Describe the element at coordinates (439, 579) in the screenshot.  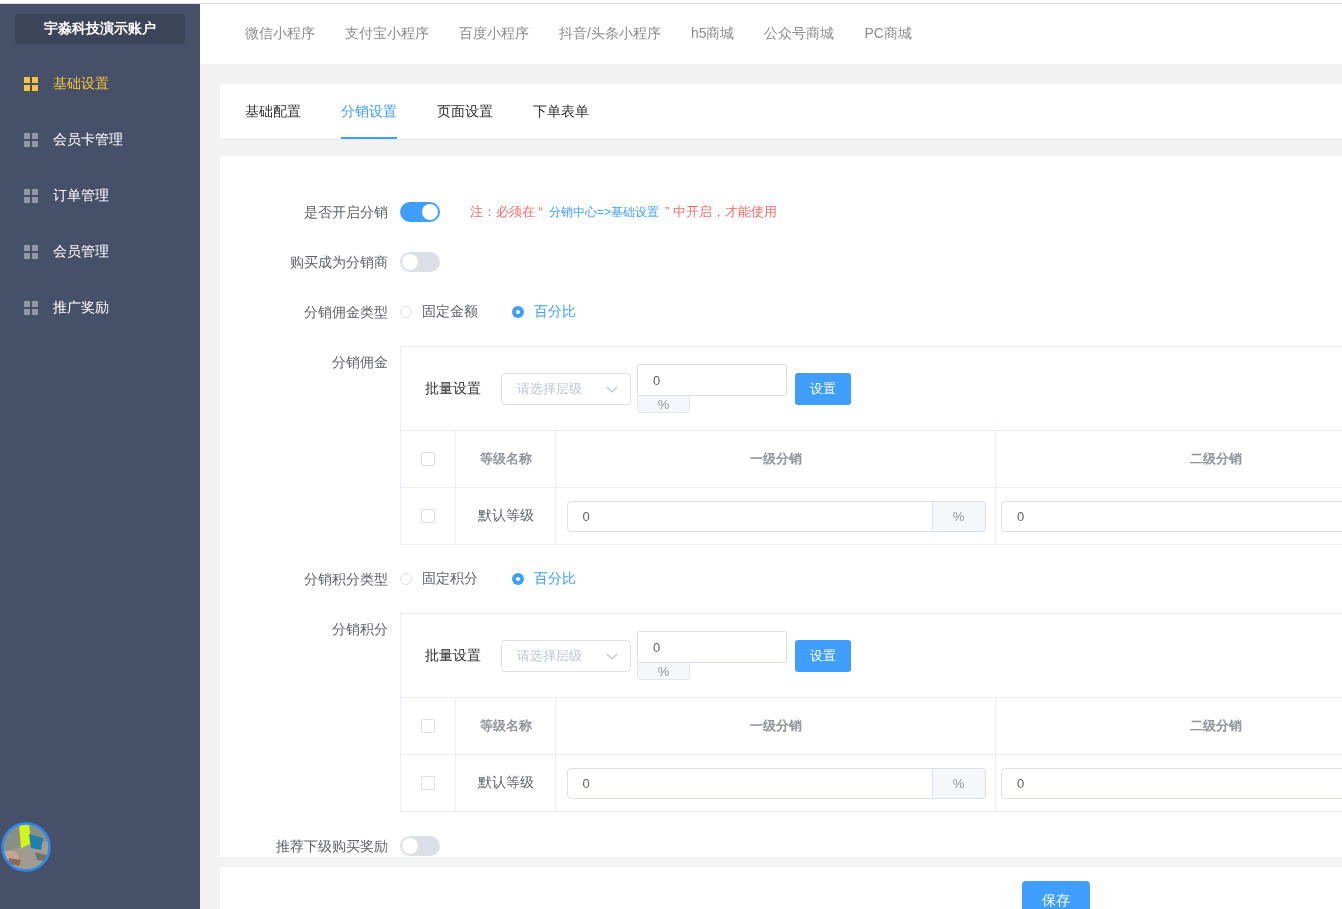
I see `radio-option: 固定积分` at that location.